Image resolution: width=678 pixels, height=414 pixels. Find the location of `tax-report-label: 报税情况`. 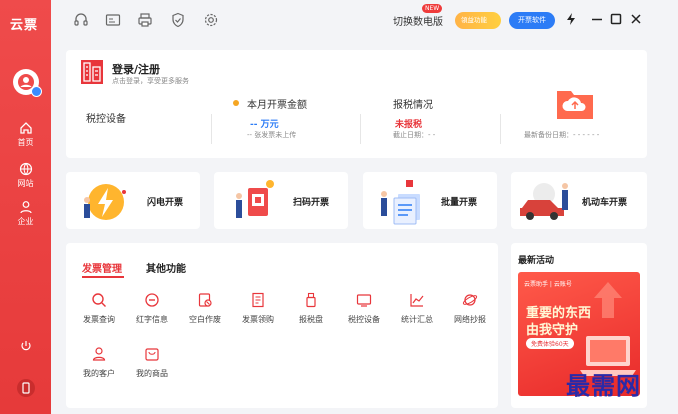

tax-report-label: 报税情况 is located at coordinates (413, 105).